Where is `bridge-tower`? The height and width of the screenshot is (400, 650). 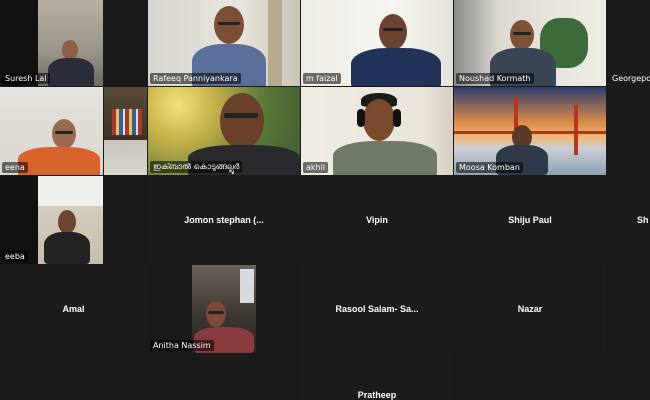
bridge-tower is located at coordinates (576, 130).